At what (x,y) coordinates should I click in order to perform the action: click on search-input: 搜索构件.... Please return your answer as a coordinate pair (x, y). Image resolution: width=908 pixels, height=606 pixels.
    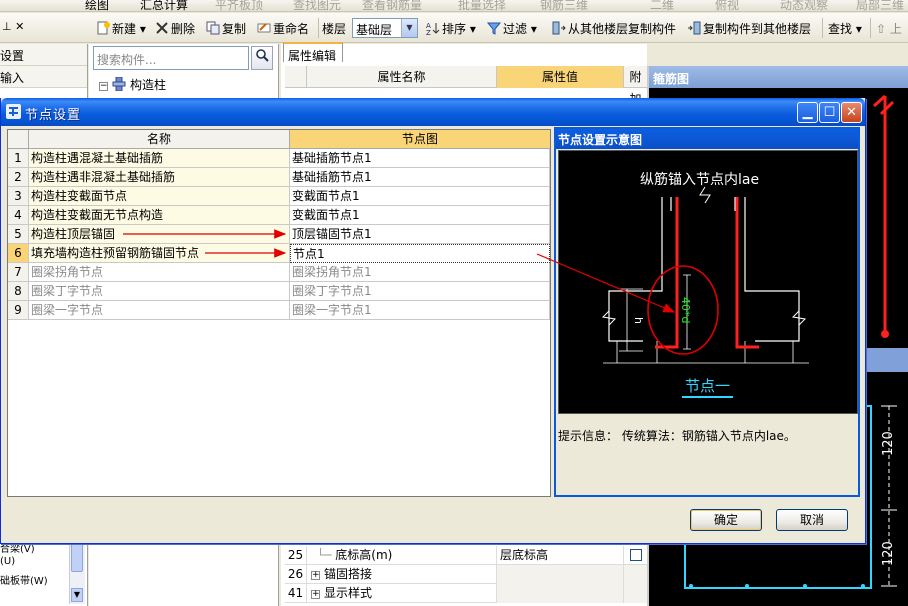
    Looking at the image, I should click on (171, 58).